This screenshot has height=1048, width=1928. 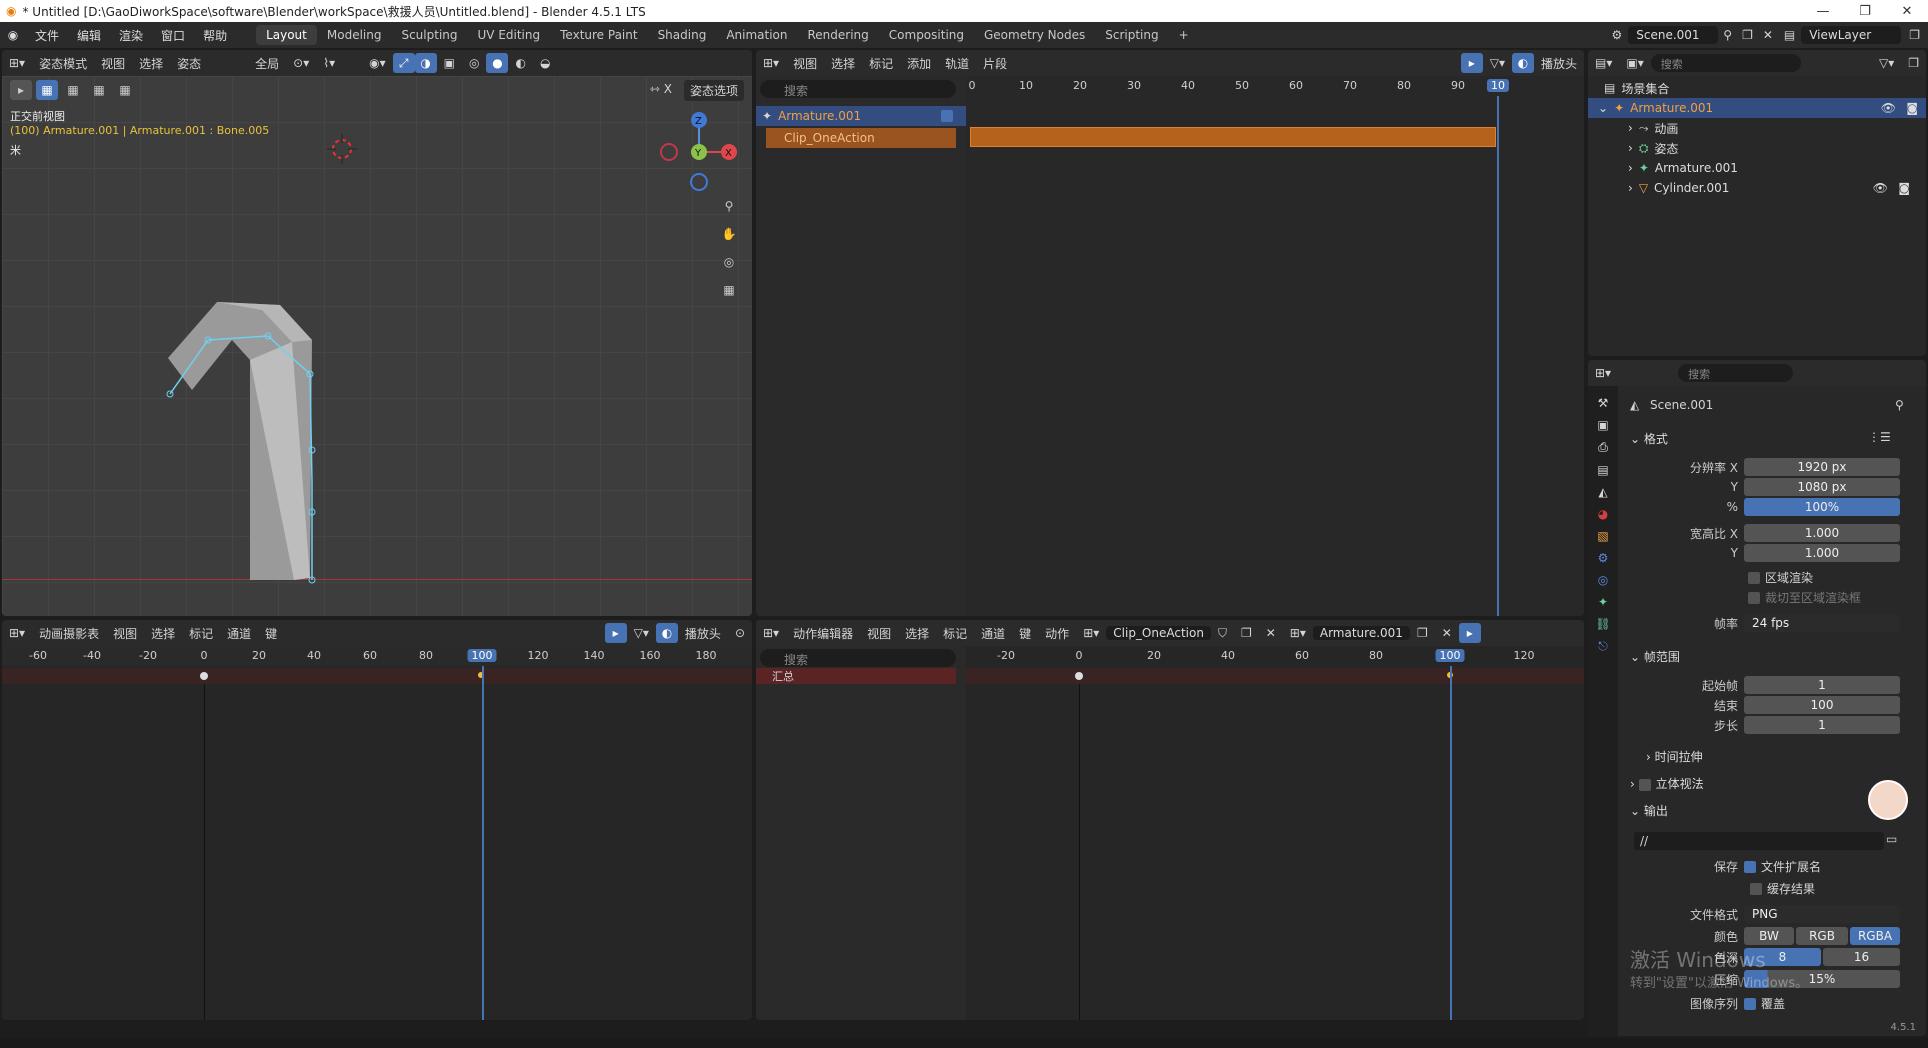 I want to click on select-extend-icon: ▦, so click(x=73, y=90).